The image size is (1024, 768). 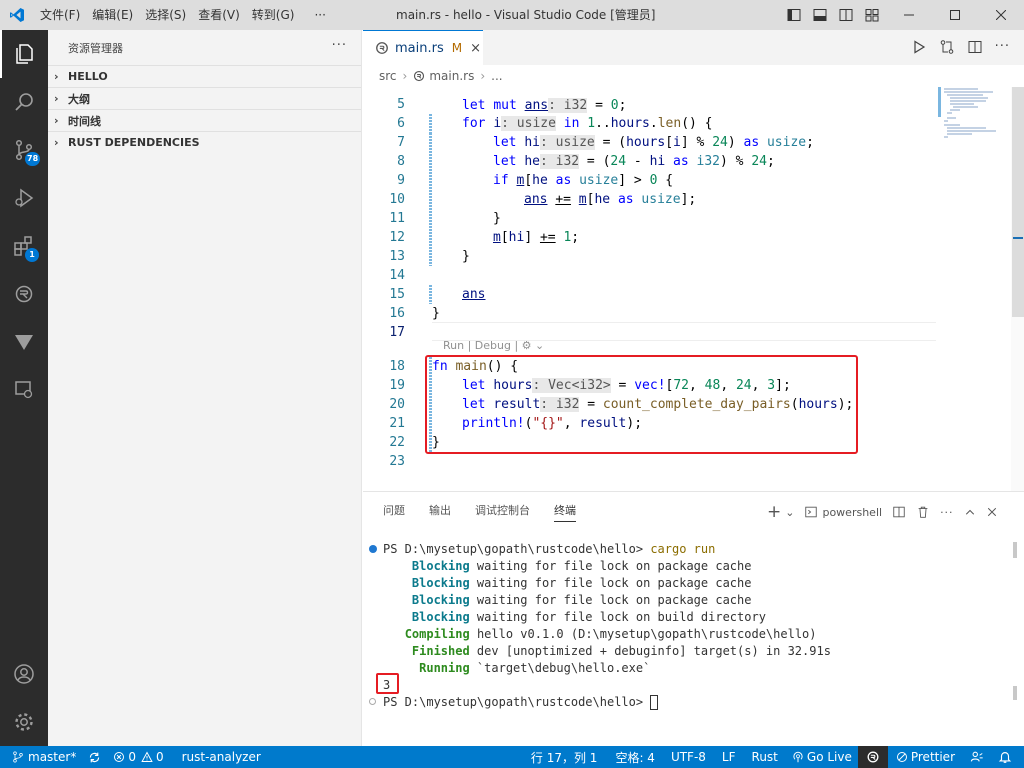 I want to click on line-number: 5, so click(x=401, y=104).